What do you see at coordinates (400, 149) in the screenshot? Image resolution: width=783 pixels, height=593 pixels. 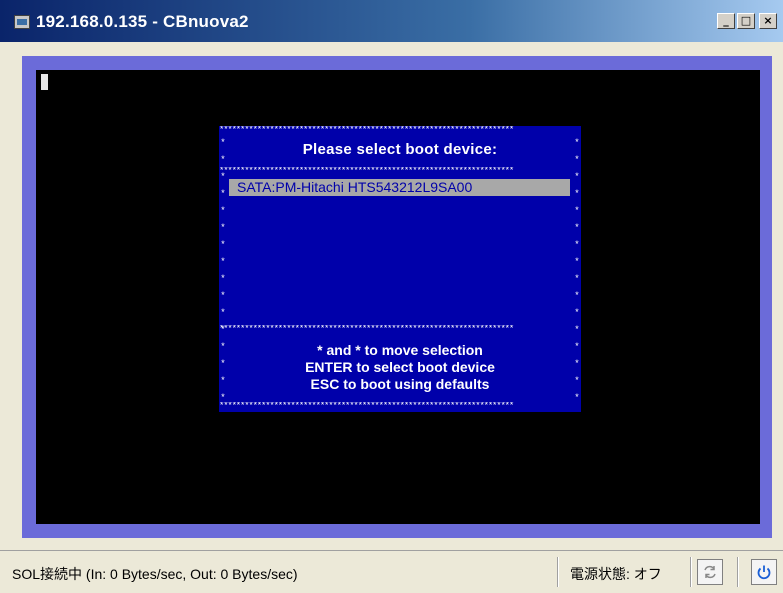 I see `dialog-title: Please select boot device:` at bounding box center [400, 149].